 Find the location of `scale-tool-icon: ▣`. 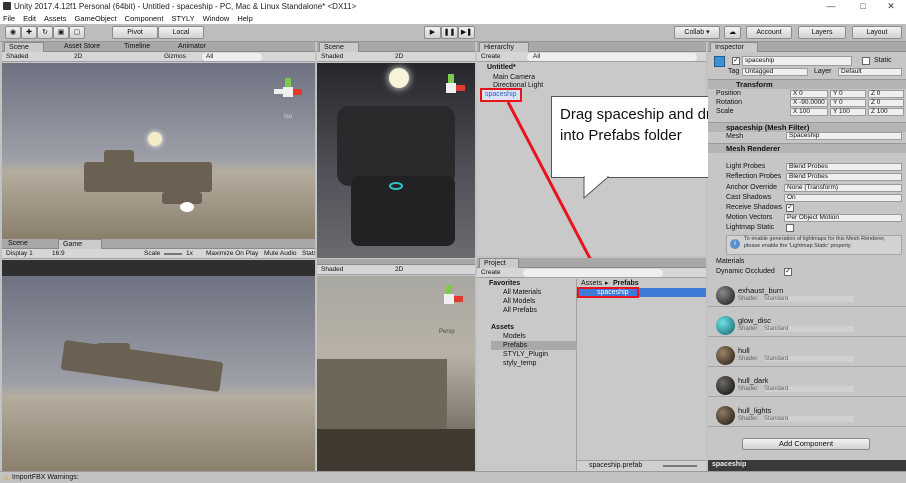

scale-tool-icon: ▣ is located at coordinates (61, 32).